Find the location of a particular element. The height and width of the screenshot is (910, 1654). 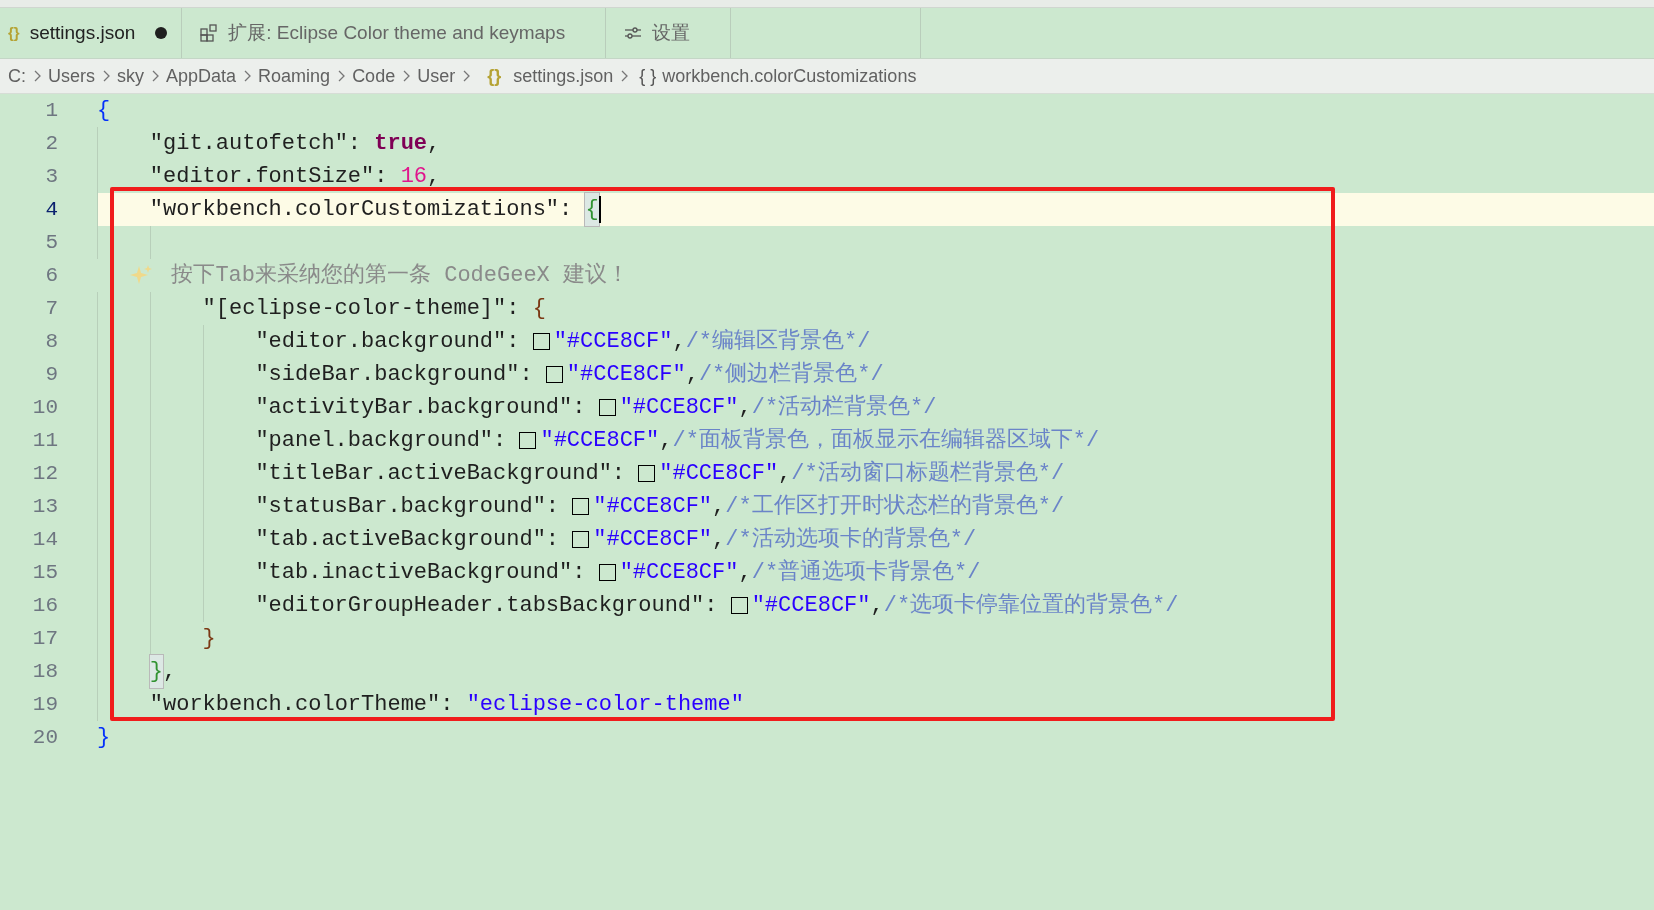

breadcrumb-item: workbench.colorCustomizations is located at coordinates (789, 76).